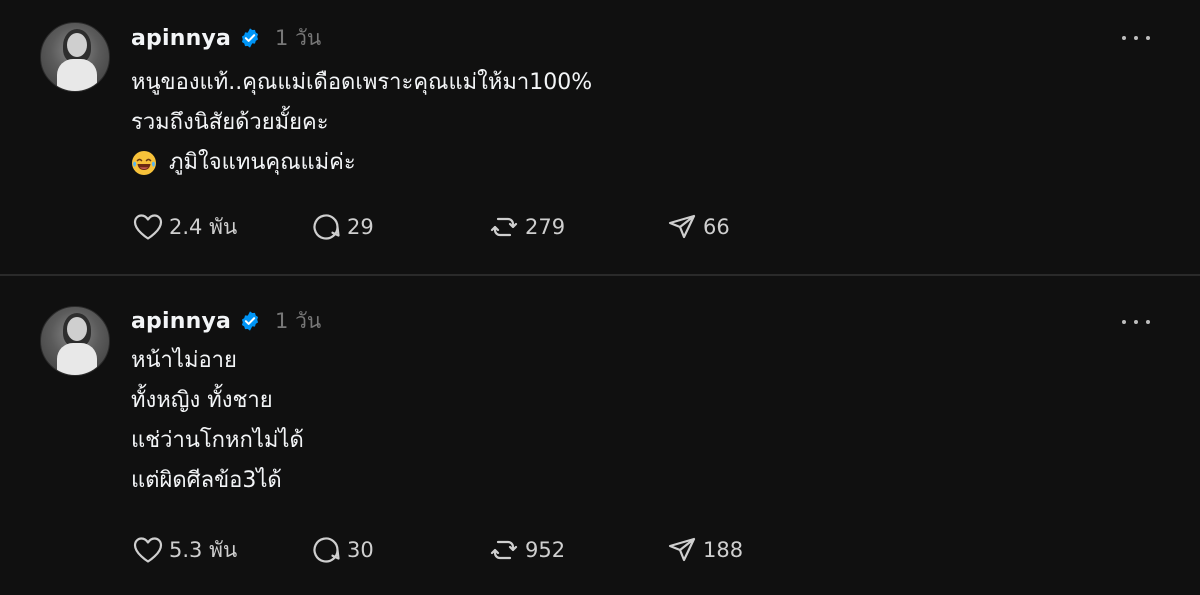 This screenshot has height=595, width=1200. I want to click on like-button: 2.4 พัน, so click(220, 227).